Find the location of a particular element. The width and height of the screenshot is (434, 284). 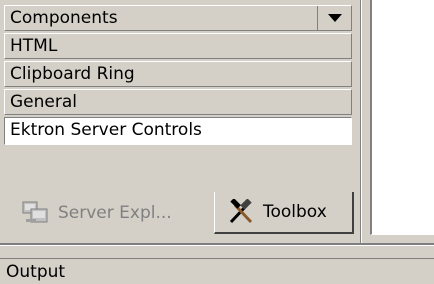

splitter-highlight-line is located at coordinates (361, 121).